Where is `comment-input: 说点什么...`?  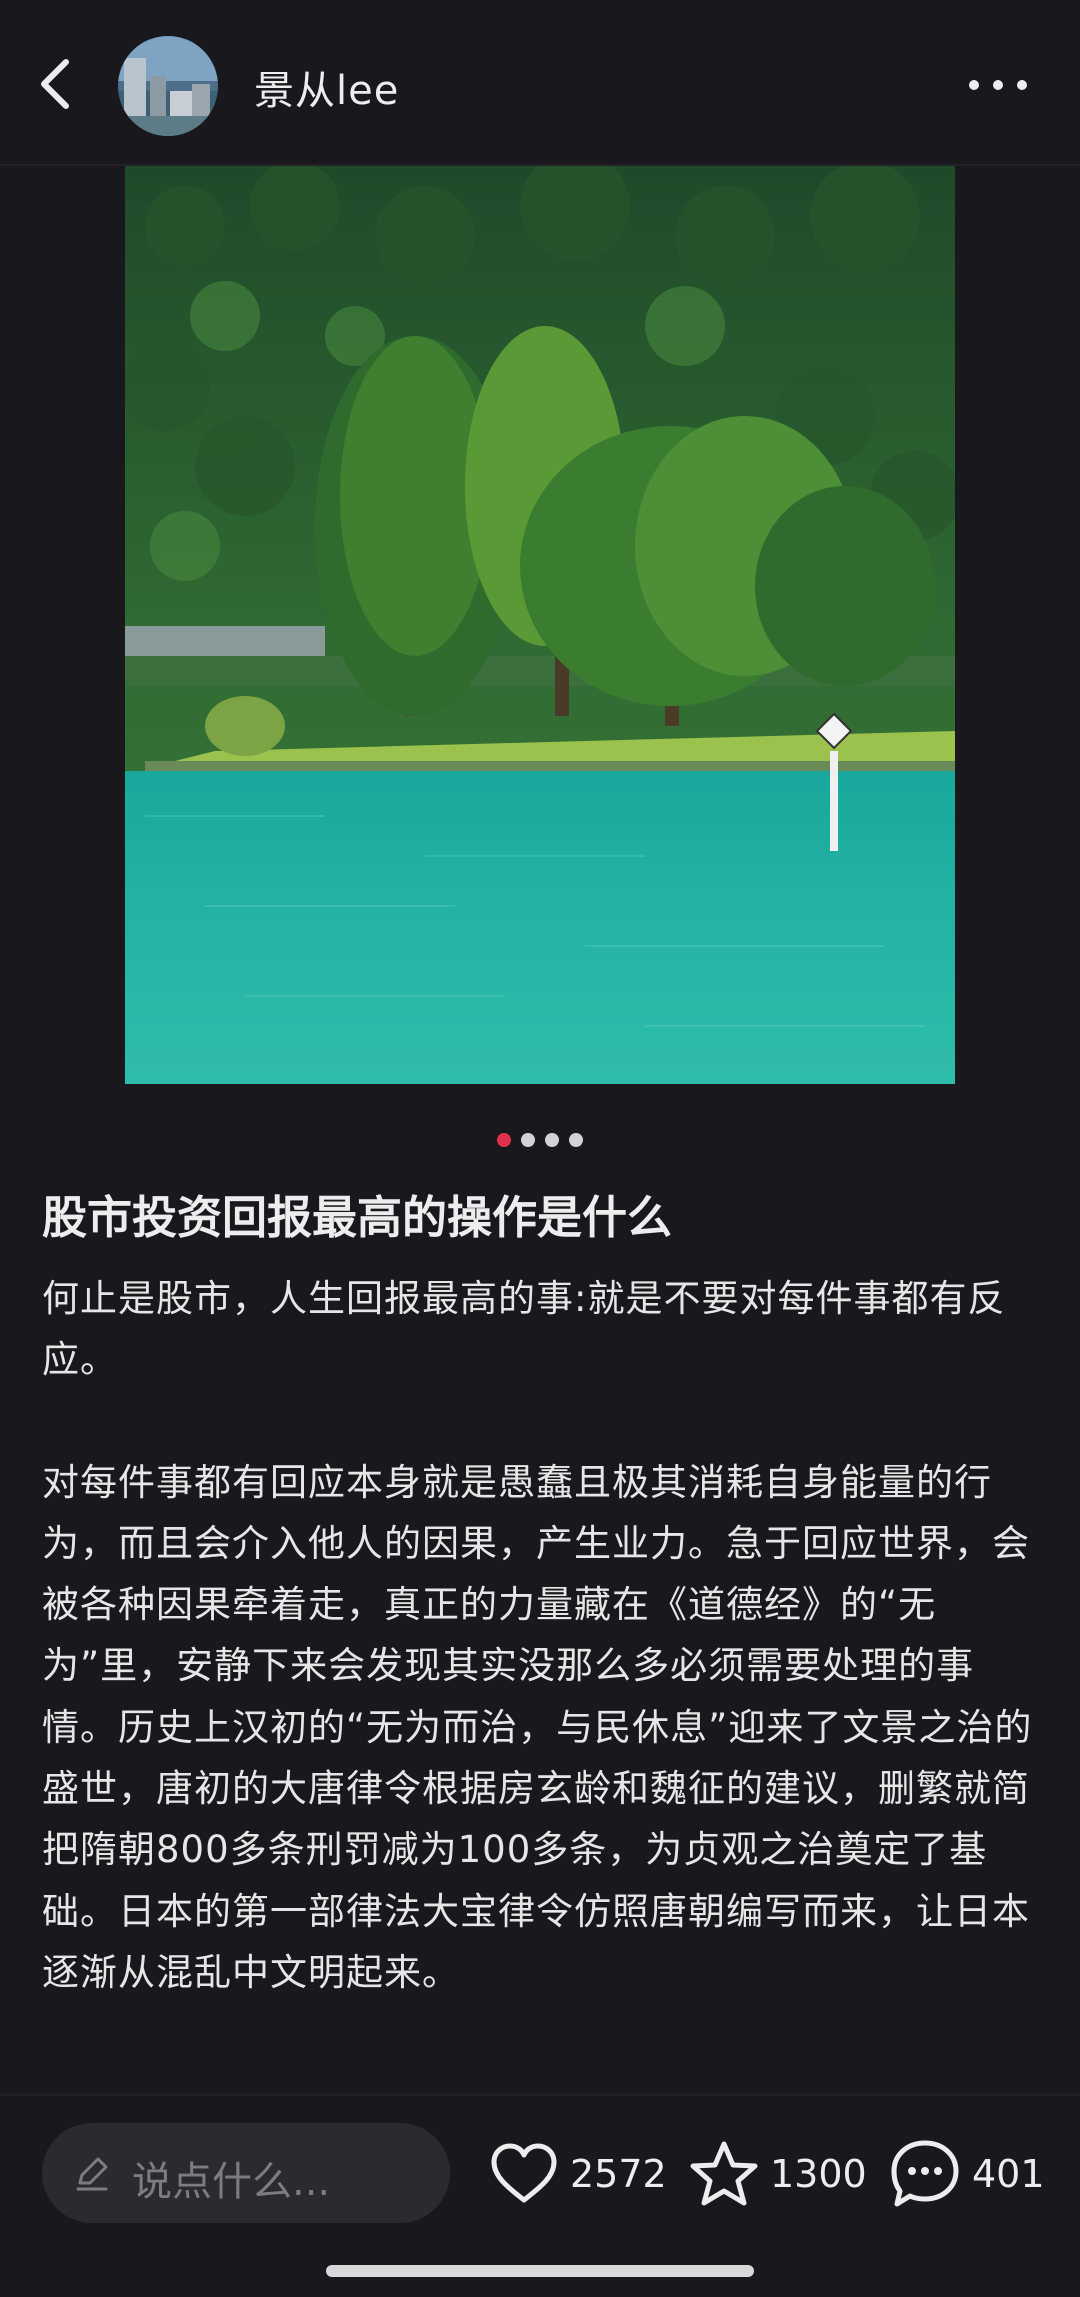 comment-input: 说点什么... is located at coordinates (246, 2173).